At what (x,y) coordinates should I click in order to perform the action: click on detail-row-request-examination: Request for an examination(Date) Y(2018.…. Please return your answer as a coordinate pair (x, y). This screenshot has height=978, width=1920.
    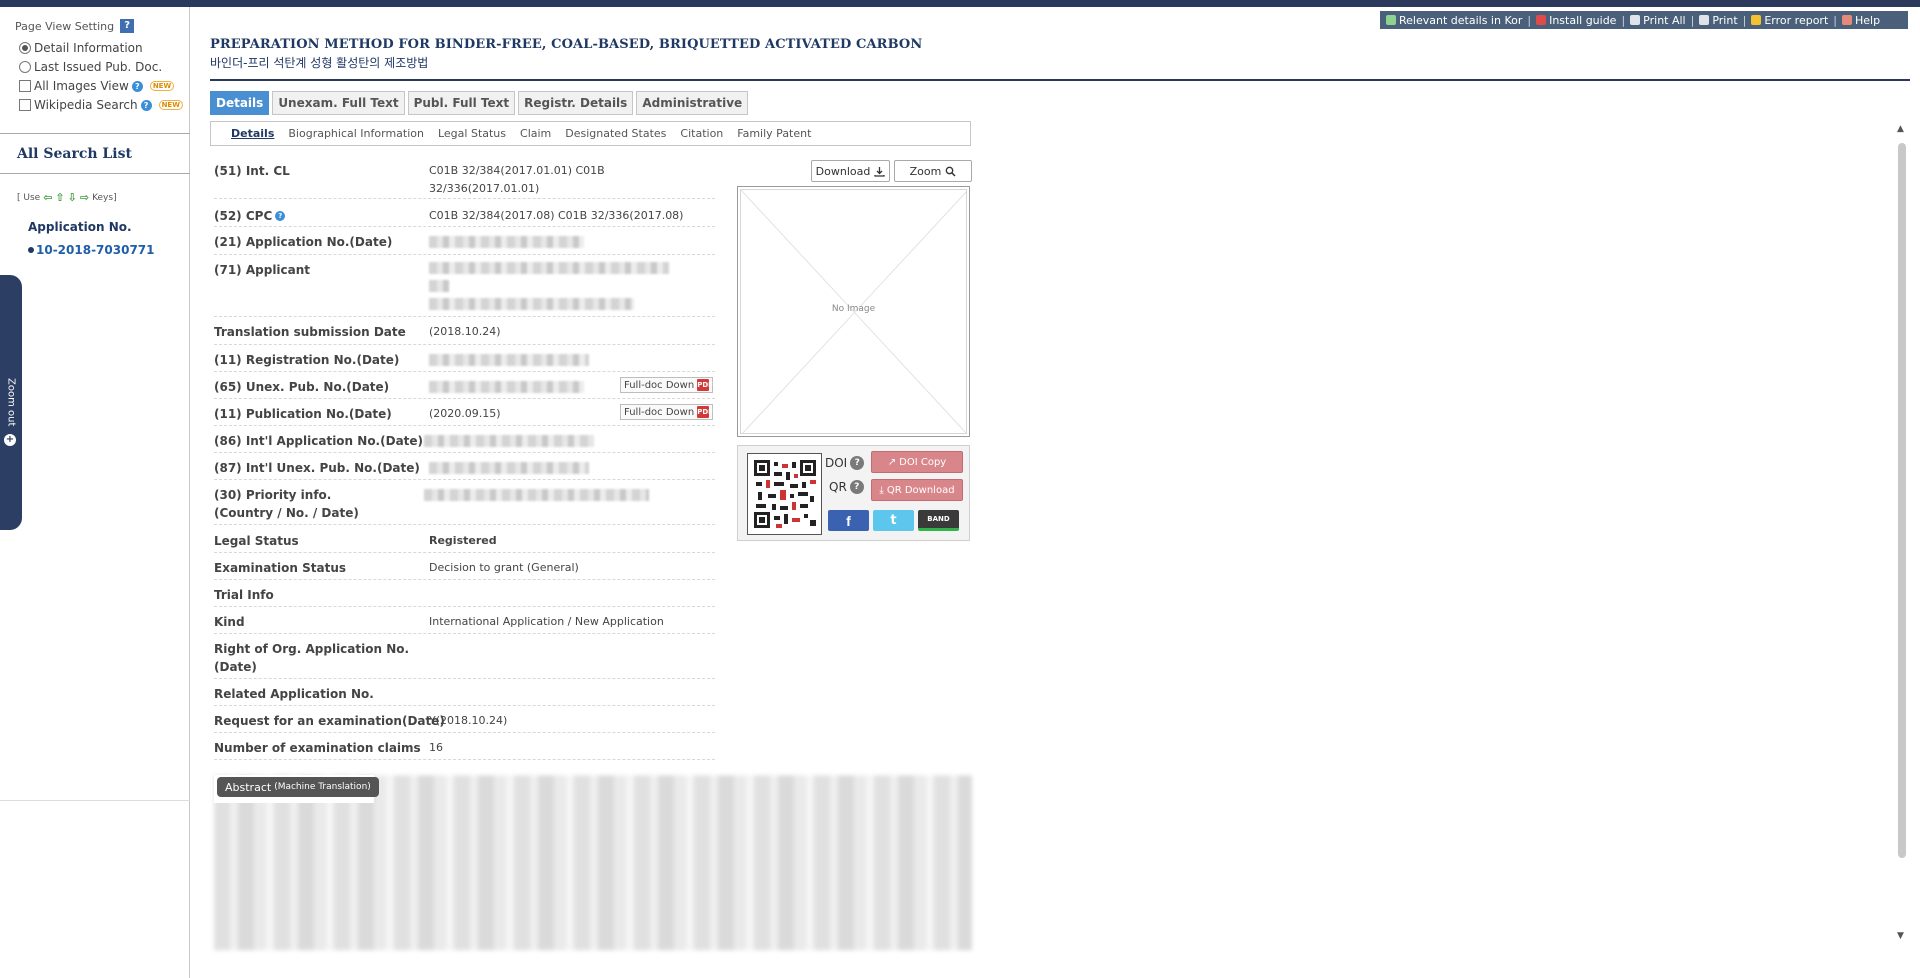
    Looking at the image, I should click on (464, 720).